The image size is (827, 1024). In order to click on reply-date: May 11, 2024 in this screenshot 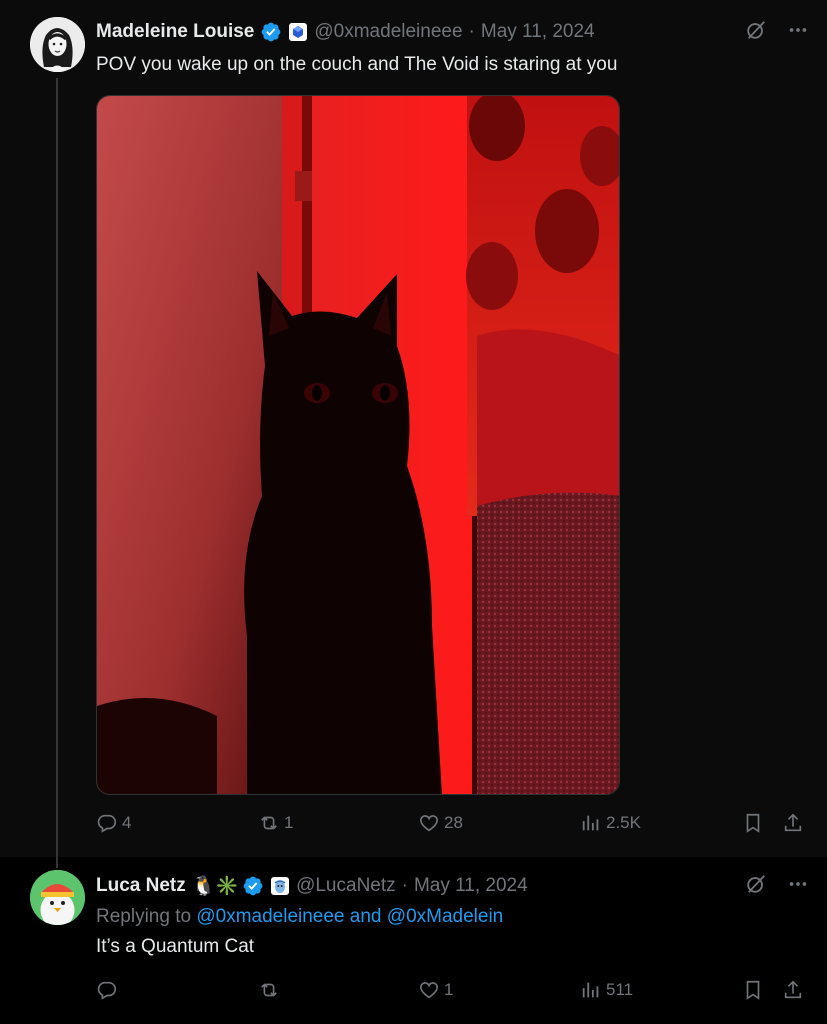, I will do `click(471, 886)`.